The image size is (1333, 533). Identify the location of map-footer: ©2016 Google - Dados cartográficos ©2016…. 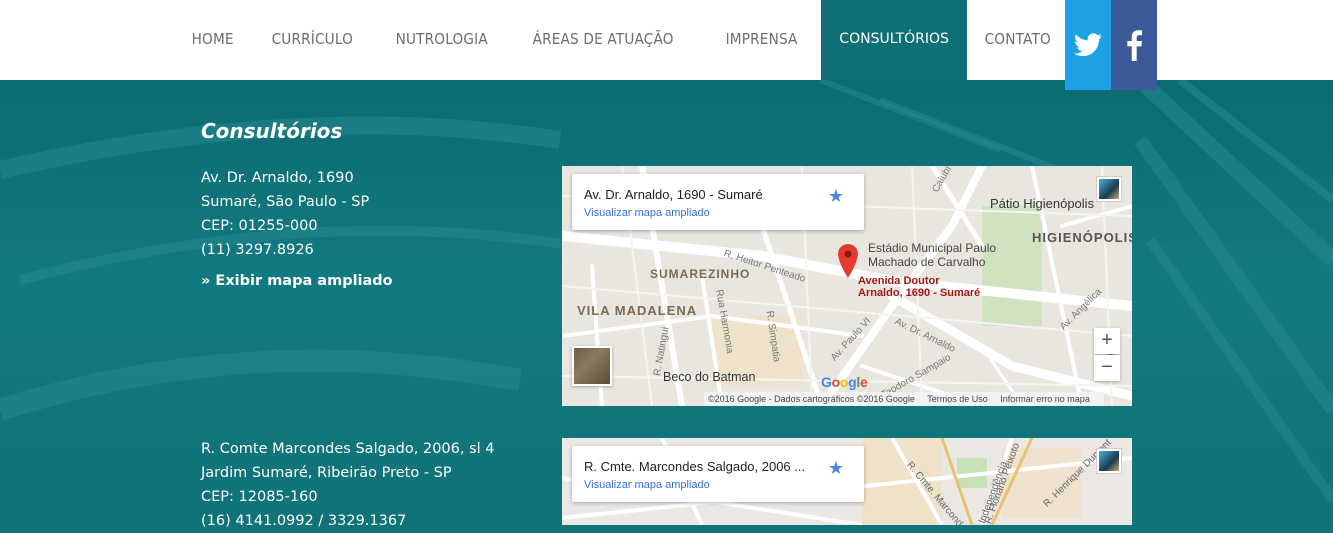
(904, 399).